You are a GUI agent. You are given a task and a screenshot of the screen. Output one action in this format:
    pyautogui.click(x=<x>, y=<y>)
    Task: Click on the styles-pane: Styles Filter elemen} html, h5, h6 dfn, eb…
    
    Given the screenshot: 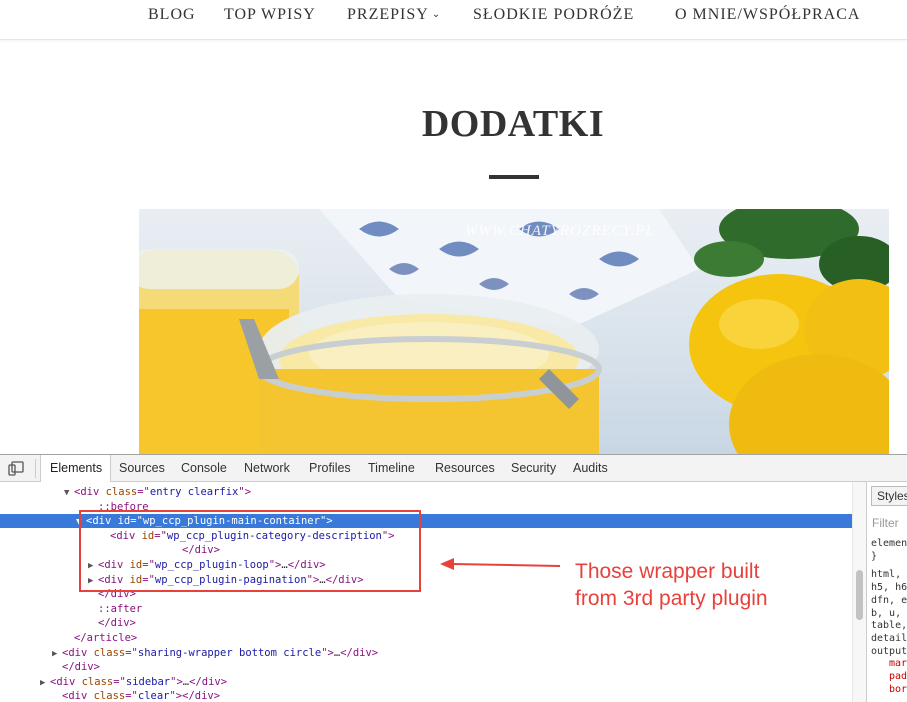 What is the action you would take?
    pyautogui.click(x=886, y=592)
    